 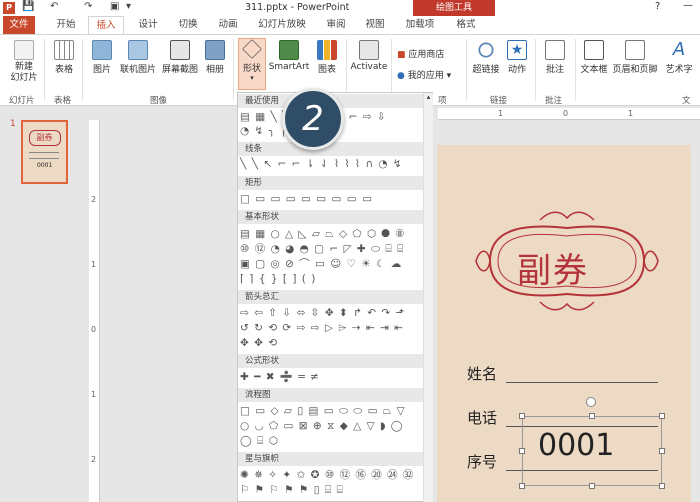 I want to click on wordart-button: A 艺术字, so click(x=679, y=57).